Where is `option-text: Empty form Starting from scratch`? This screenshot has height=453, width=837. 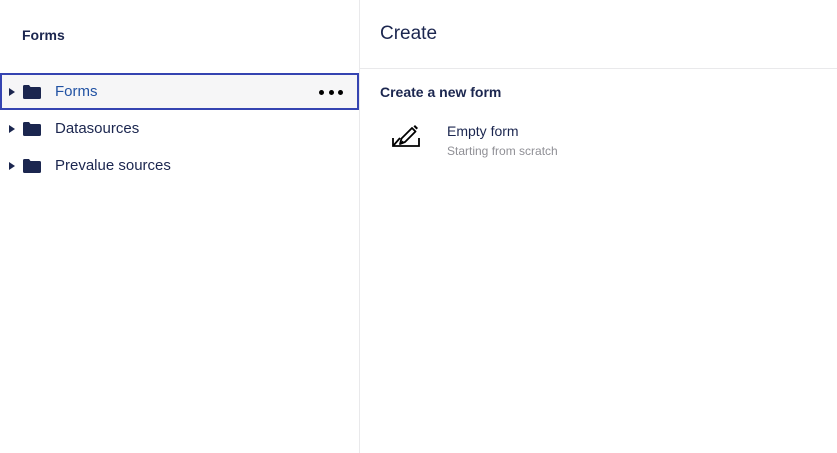
option-text: Empty form Starting from scratch is located at coordinates (502, 140).